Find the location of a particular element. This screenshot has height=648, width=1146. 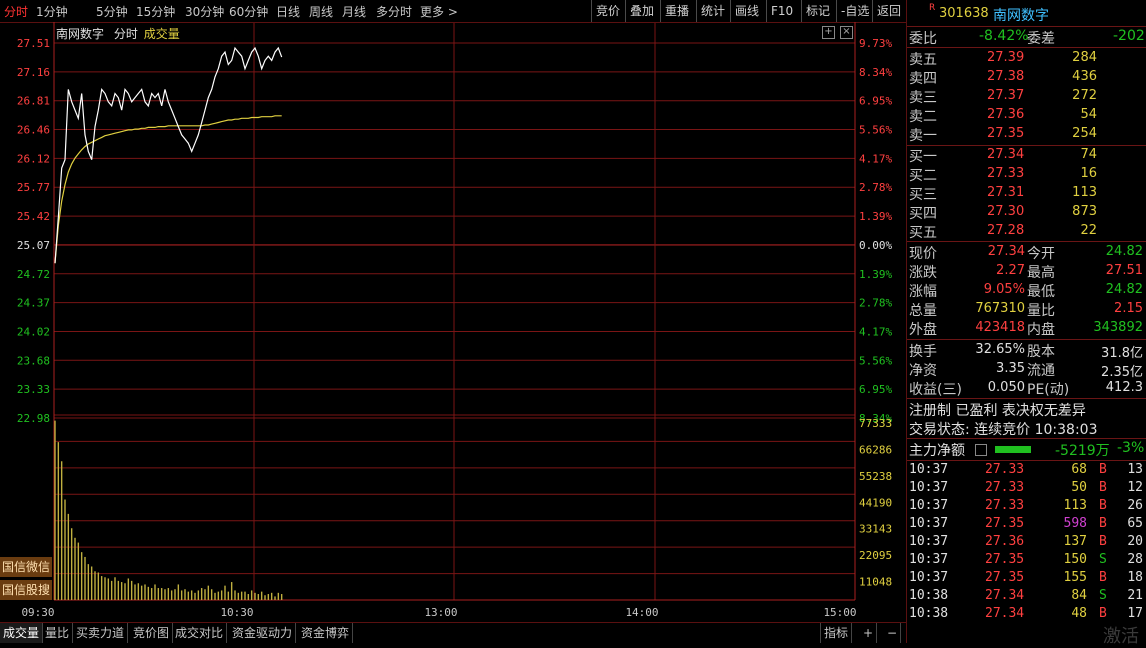

tab-trade-compare: 成交对比 is located at coordinates (200, 633).